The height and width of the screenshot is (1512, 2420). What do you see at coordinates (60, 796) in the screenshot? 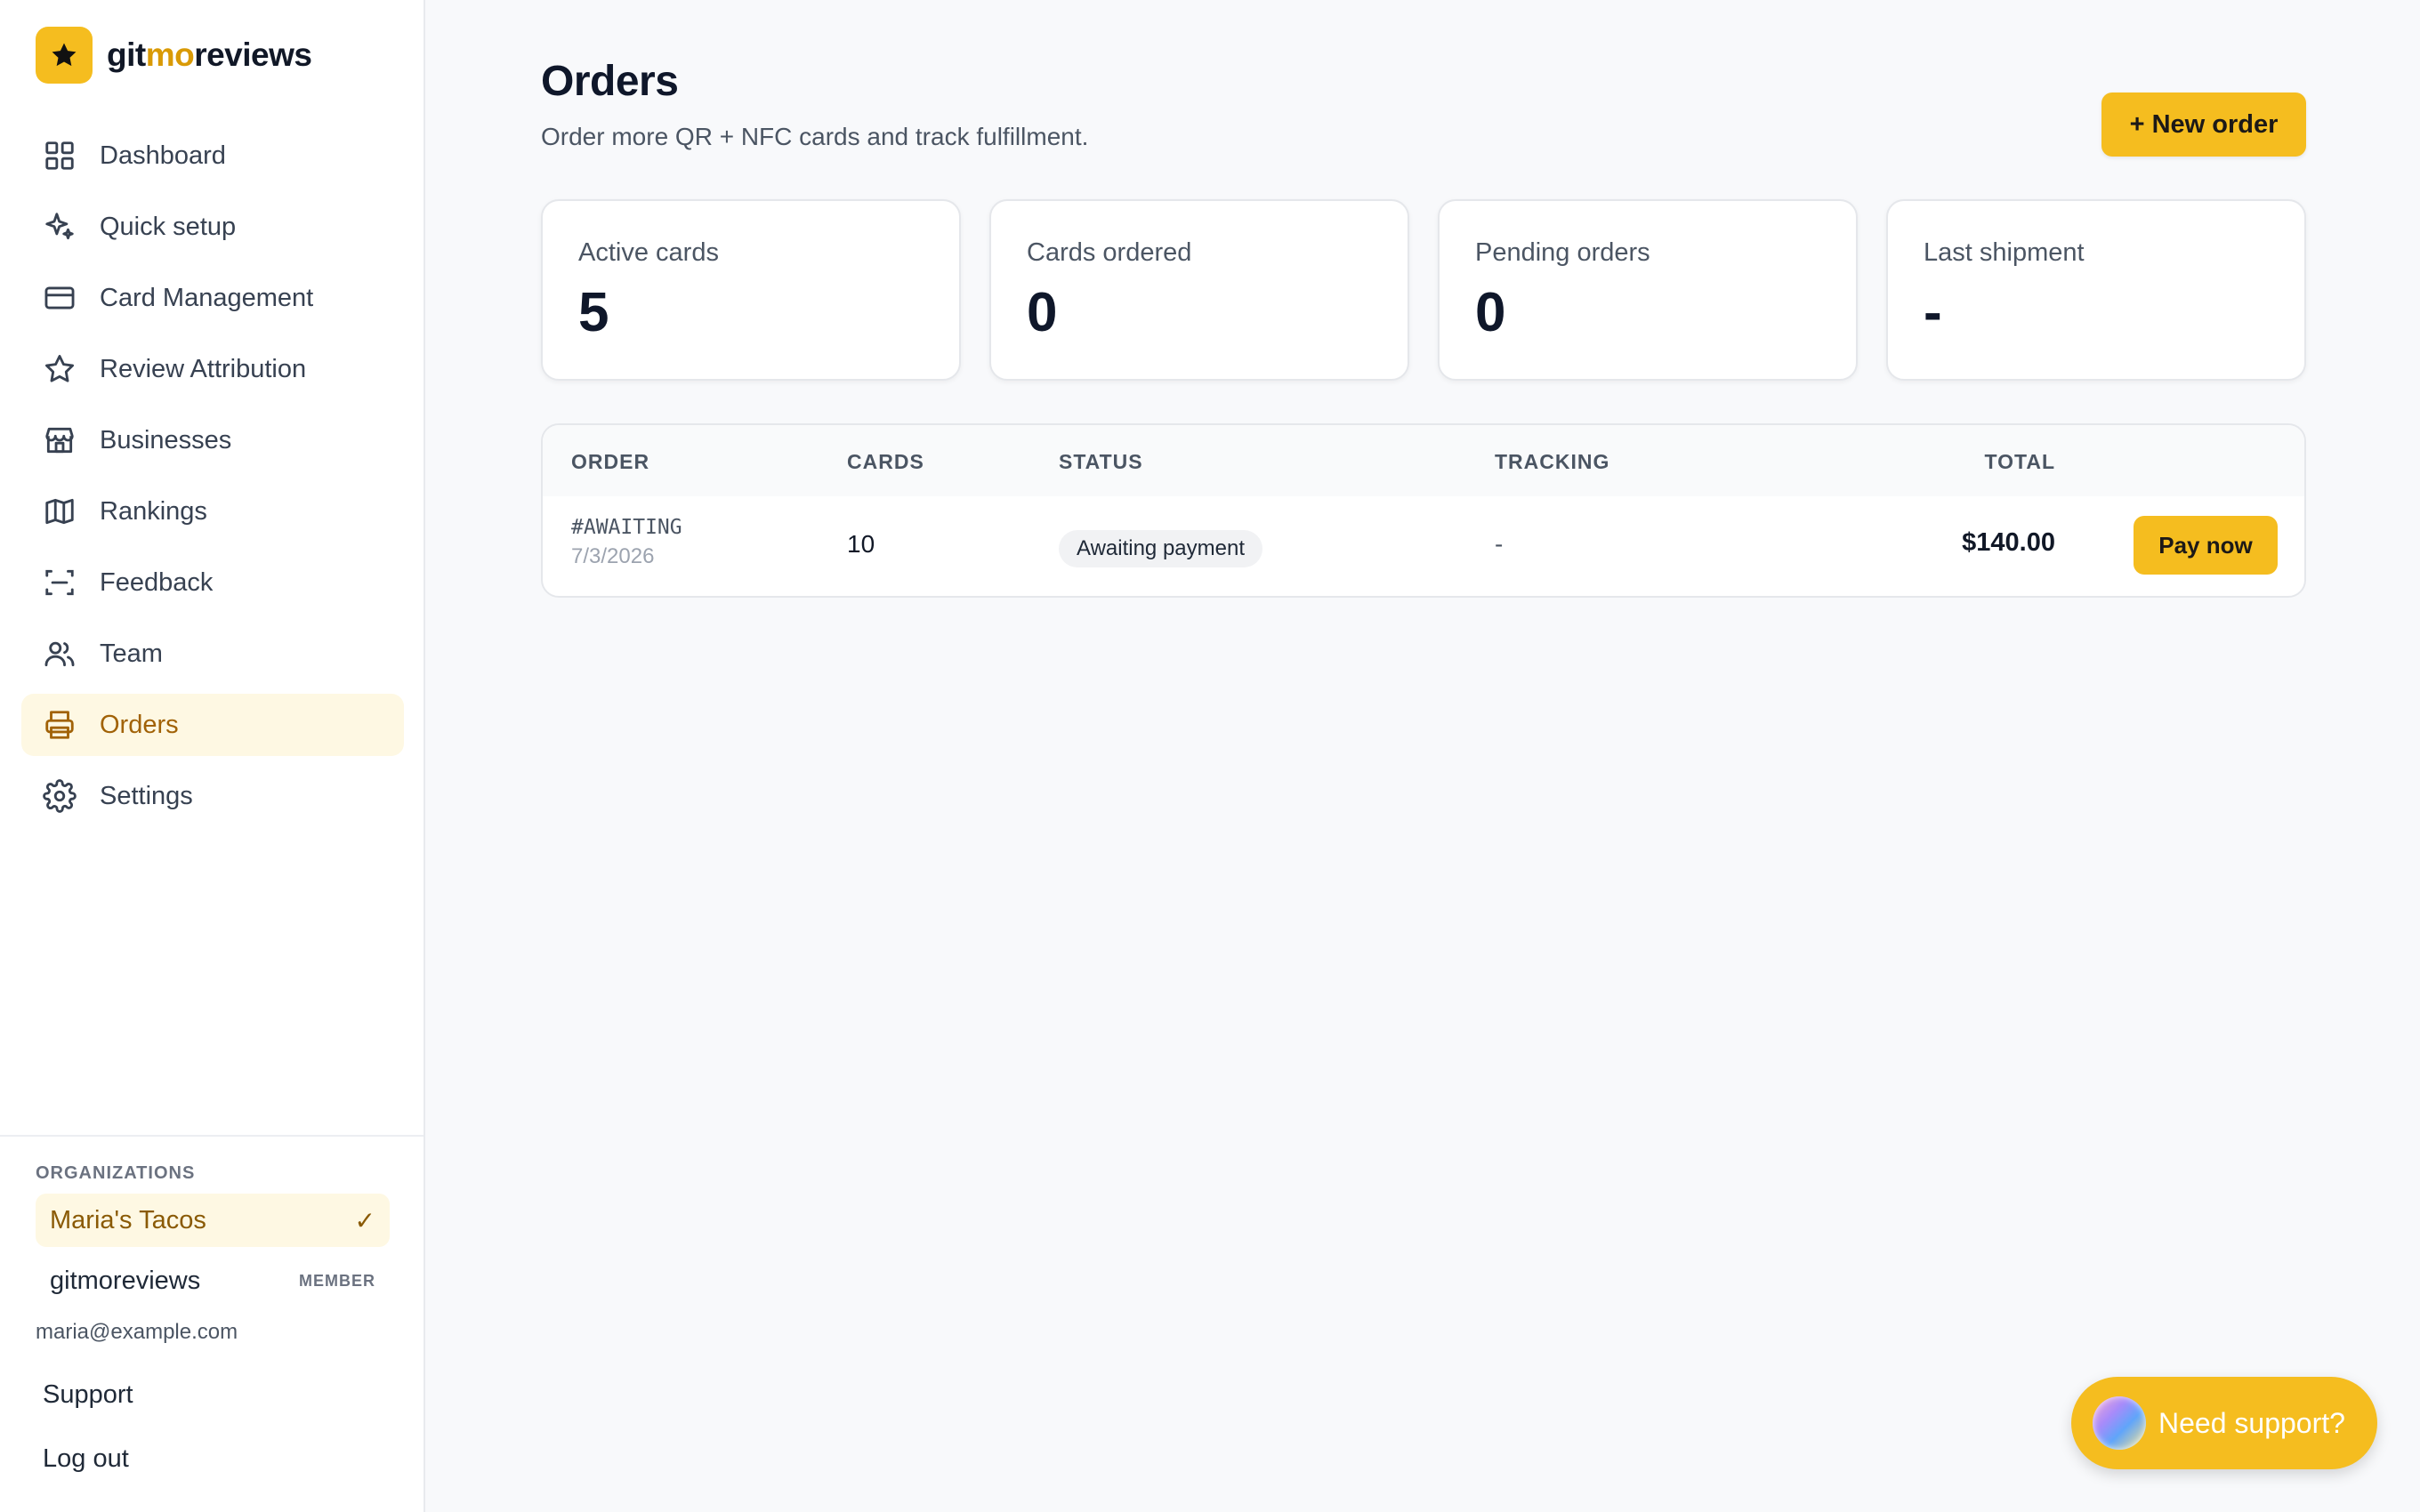
I see `gear-icon` at bounding box center [60, 796].